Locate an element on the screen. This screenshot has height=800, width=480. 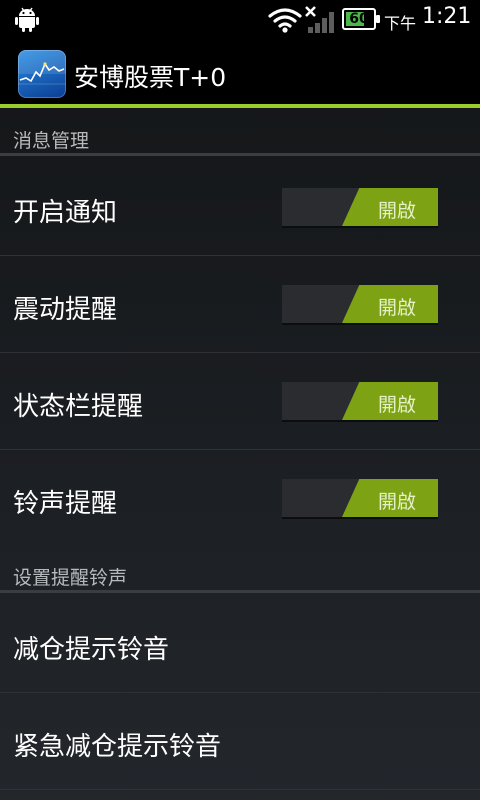
setting-row-vibration: 震动提醒 開啟 is located at coordinates (240, 304).